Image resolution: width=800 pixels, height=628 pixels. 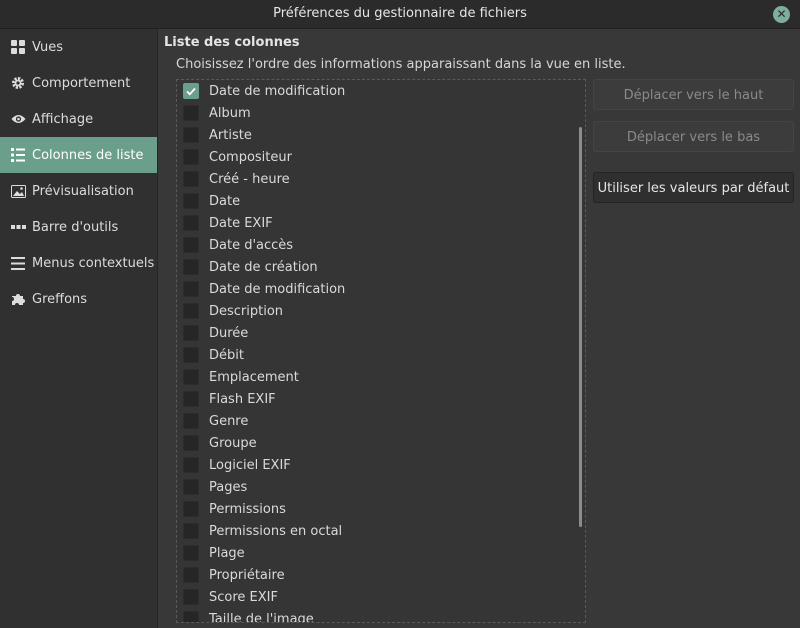 I want to click on list-item: Description, so click(x=381, y=311).